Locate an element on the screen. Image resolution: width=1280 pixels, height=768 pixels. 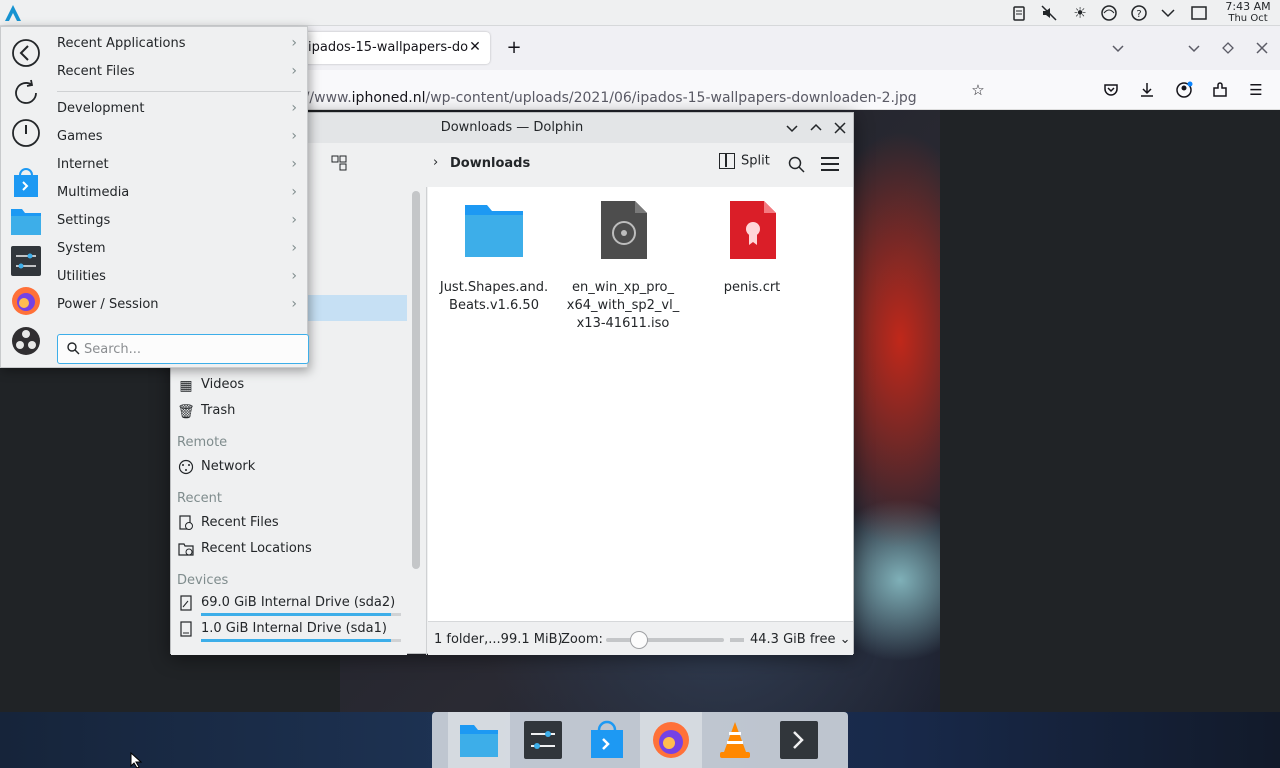
menu-power-session: Power / Session › is located at coordinates (179, 306).